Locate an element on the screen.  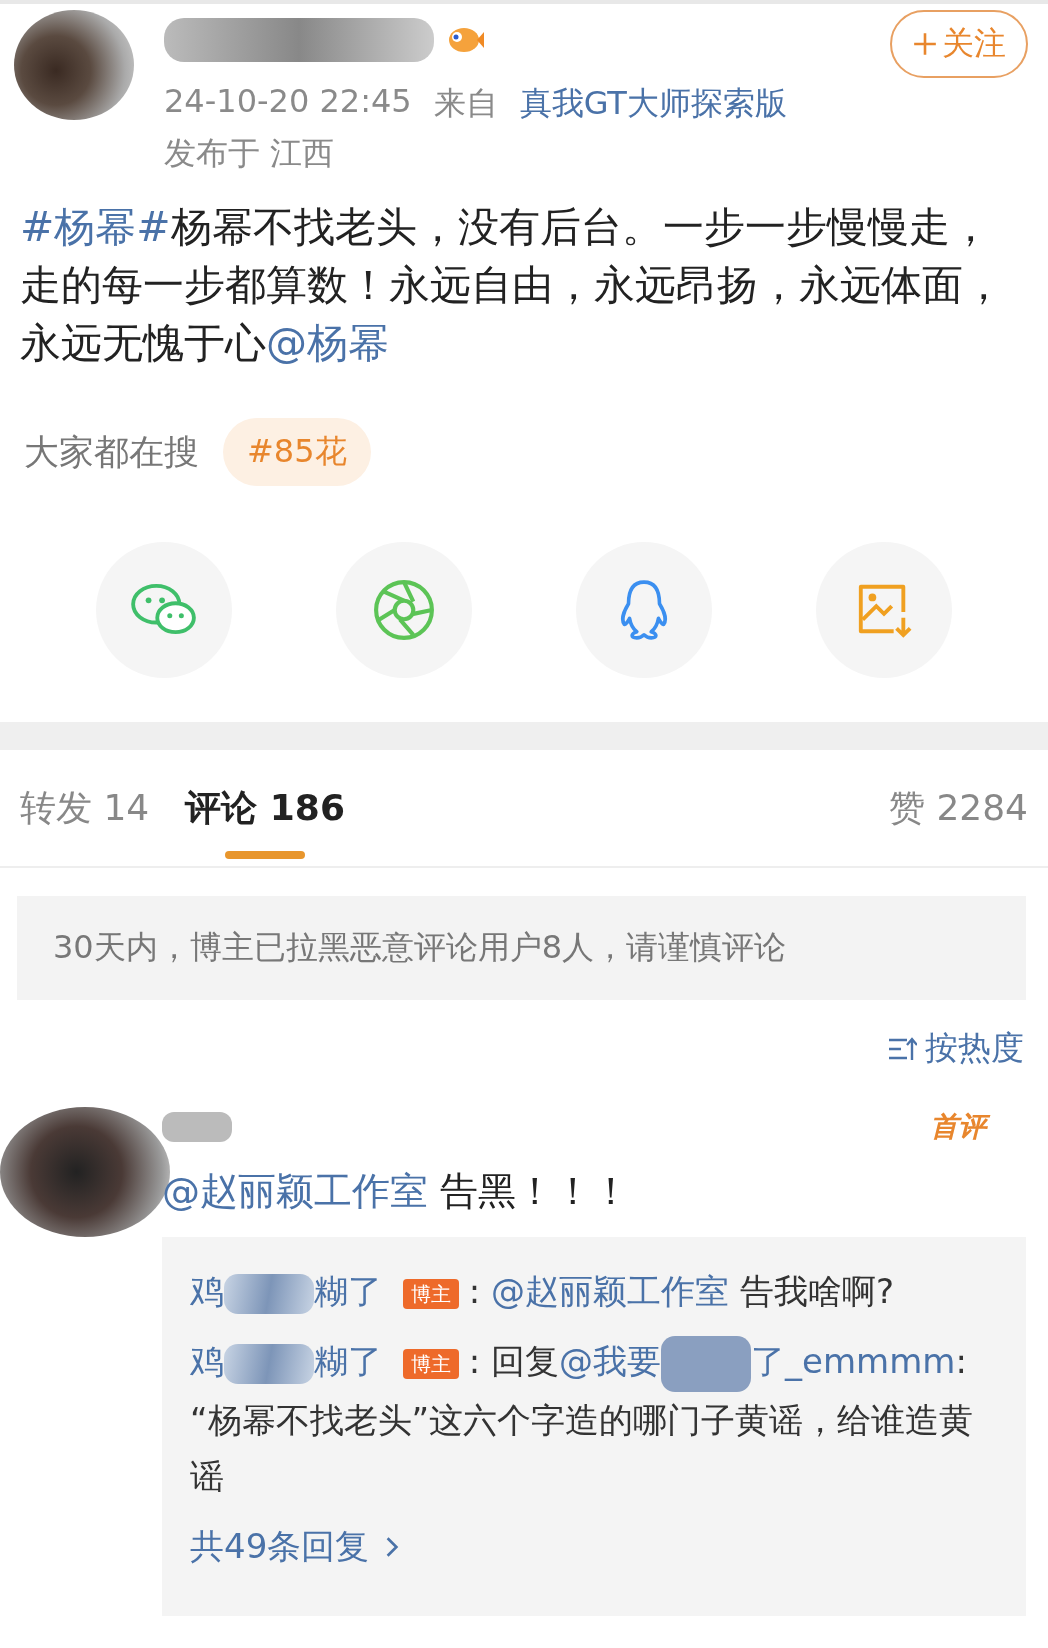
chat-bubbles-icon is located at coordinates (164, 610).